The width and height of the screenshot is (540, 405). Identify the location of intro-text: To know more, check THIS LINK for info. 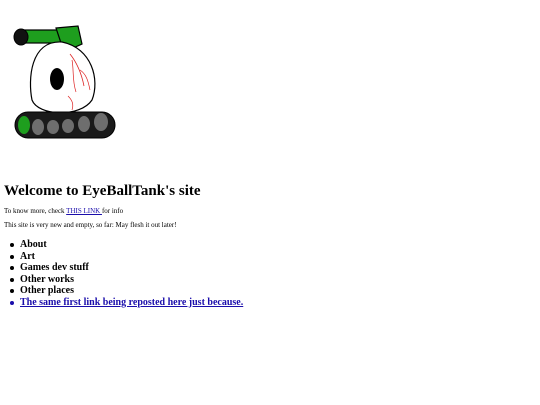
(63, 211).